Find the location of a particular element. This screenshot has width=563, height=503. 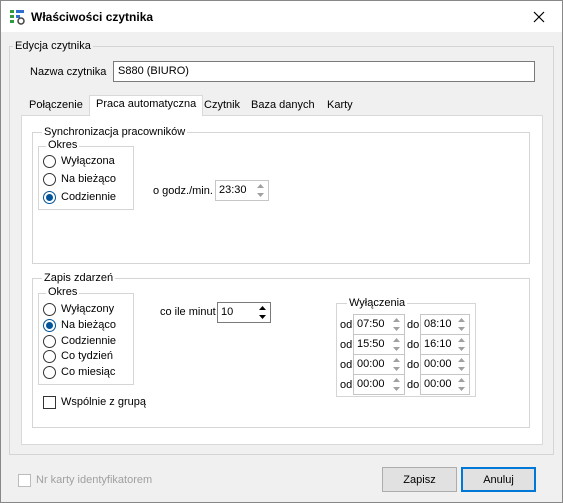

tab-praca-automatyczna: Praca automatyczna is located at coordinates (146, 105).